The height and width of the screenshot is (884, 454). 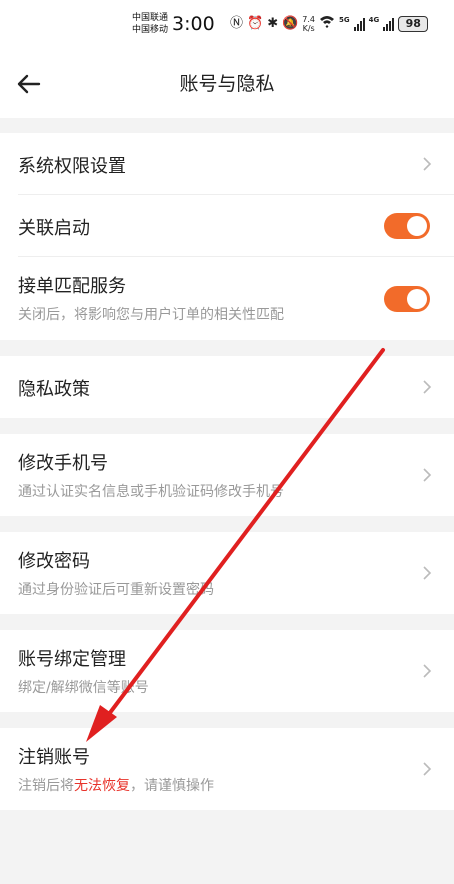 I want to click on wifi-icon, so click(x=327, y=24).